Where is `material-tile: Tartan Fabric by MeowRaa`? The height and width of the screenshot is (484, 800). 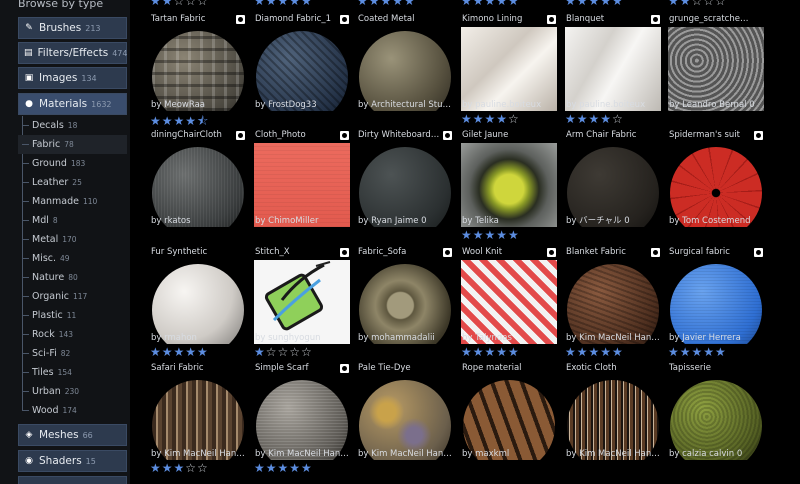 material-tile: Tartan Fabric by MeowRaa is located at coordinates (198, 62).